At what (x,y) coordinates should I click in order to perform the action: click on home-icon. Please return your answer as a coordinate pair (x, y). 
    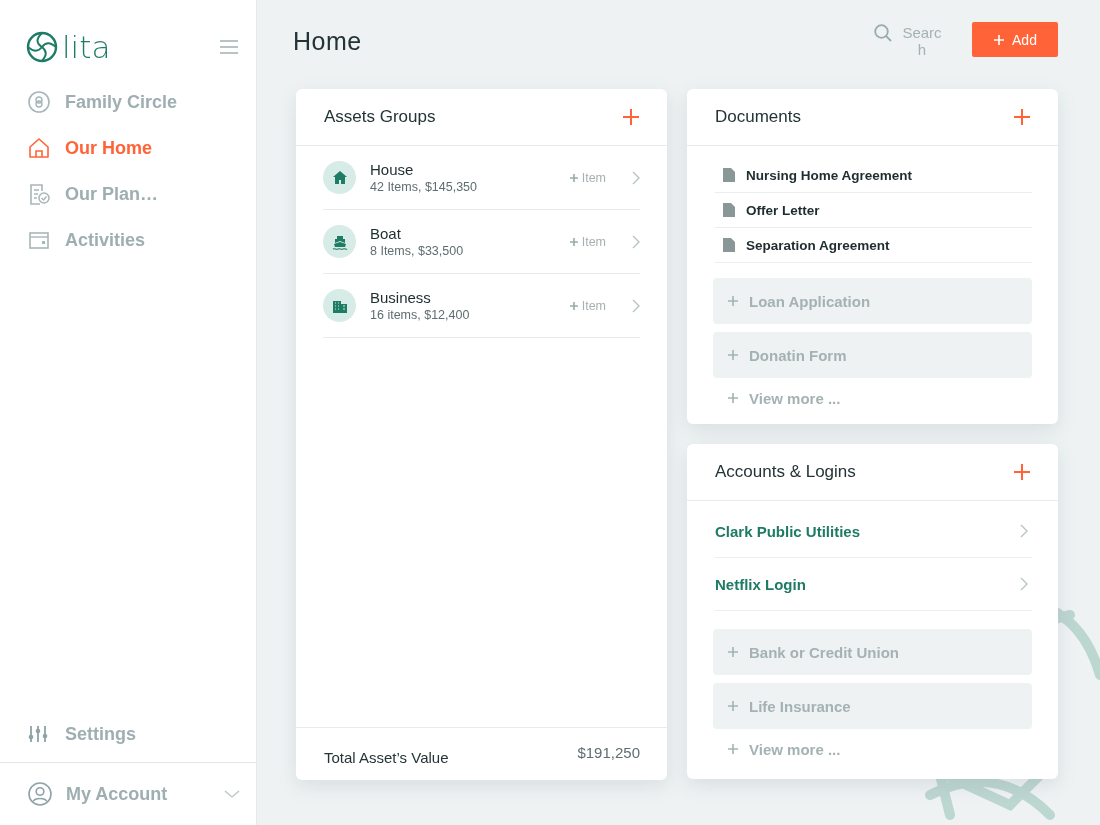
    Looking at the image, I should click on (39, 148).